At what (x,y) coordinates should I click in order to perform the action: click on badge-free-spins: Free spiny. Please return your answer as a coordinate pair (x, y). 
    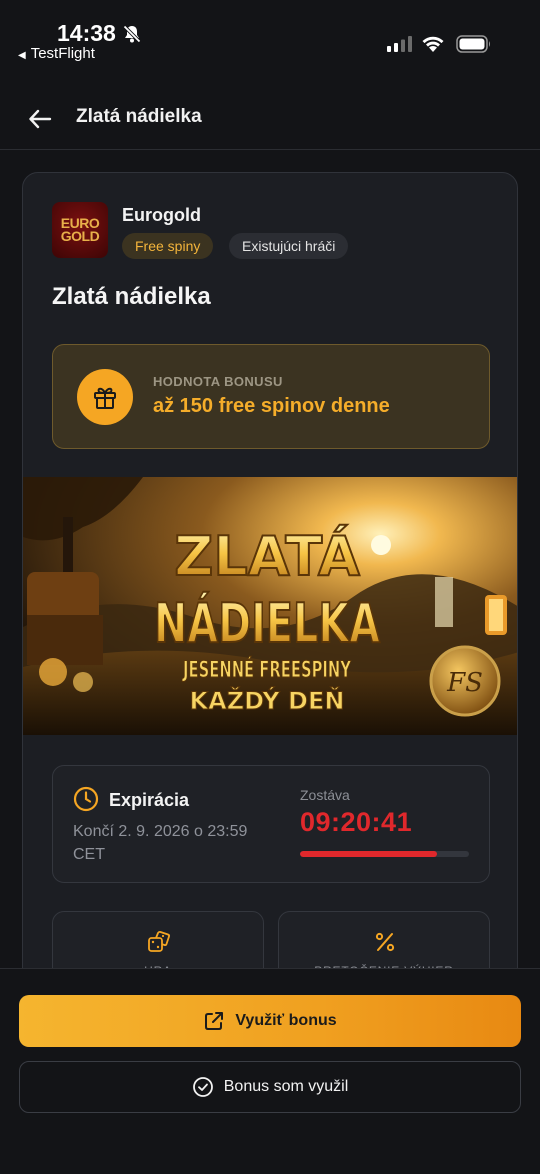
    Looking at the image, I should click on (168, 246).